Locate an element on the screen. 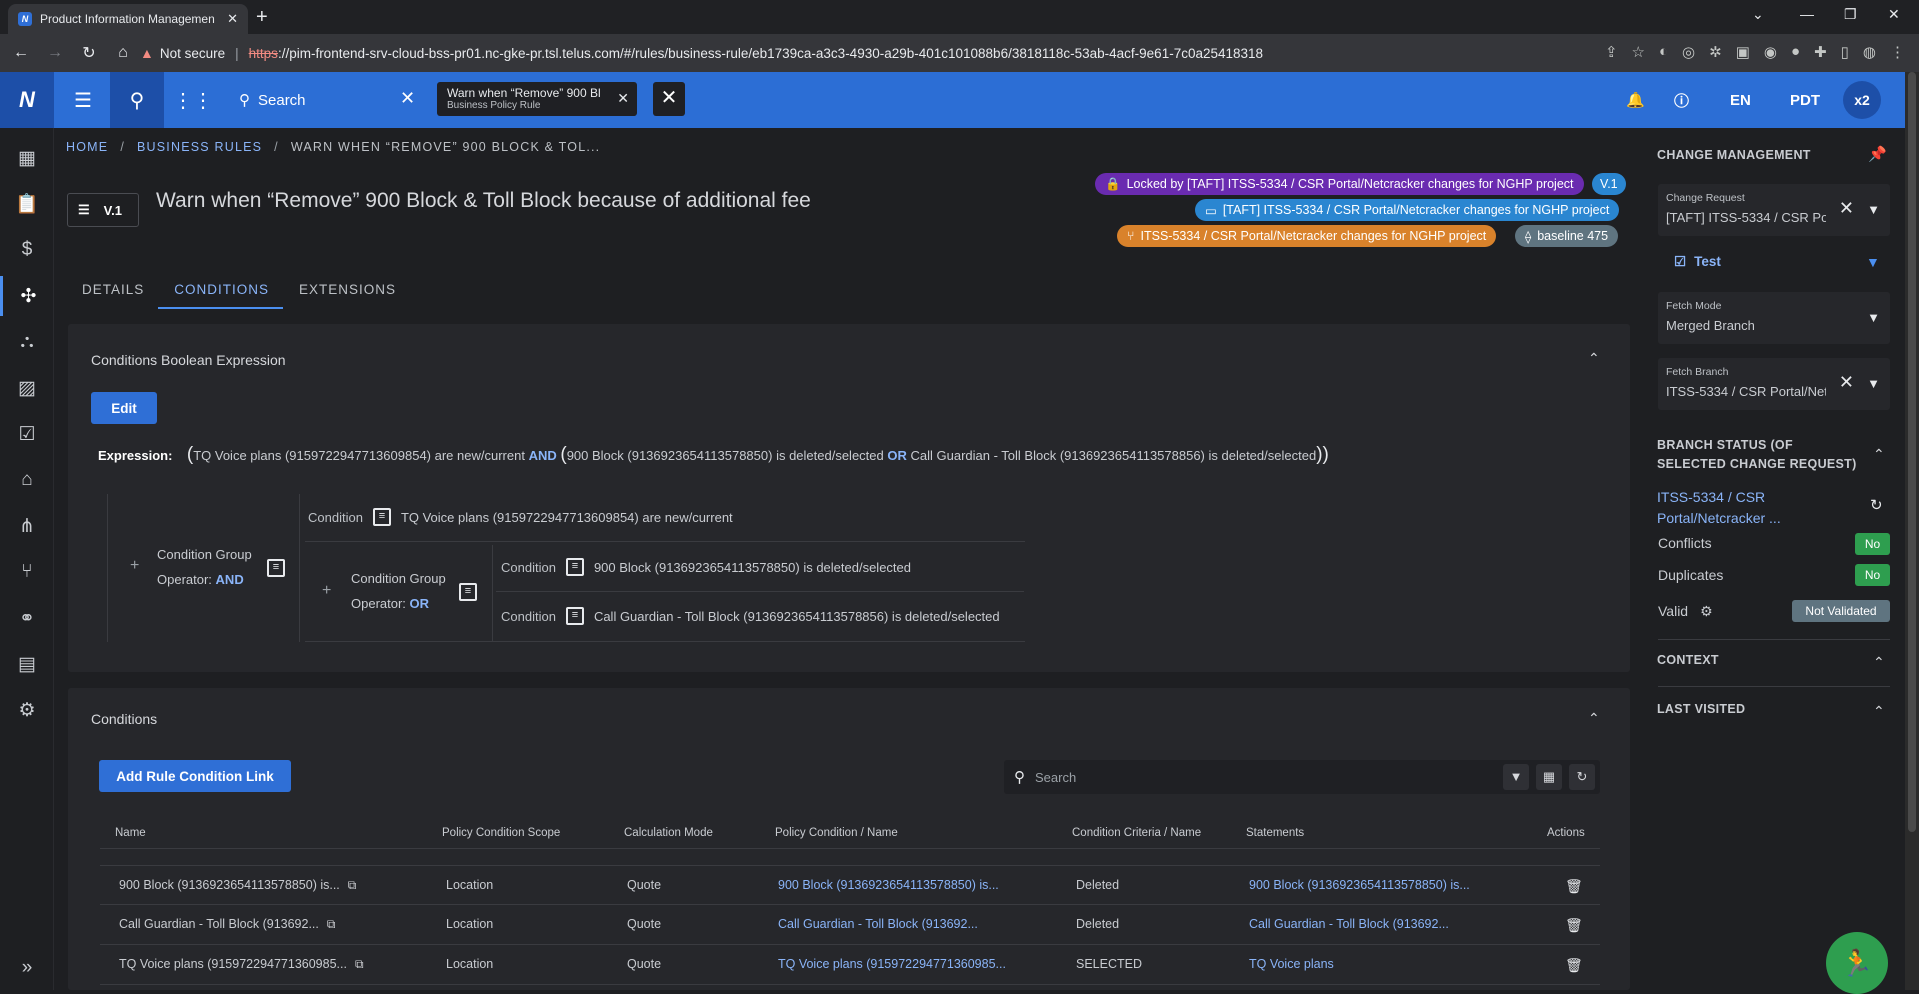 The image size is (1919, 994). window-close-icon: ✕ is located at coordinates (1894, 14).